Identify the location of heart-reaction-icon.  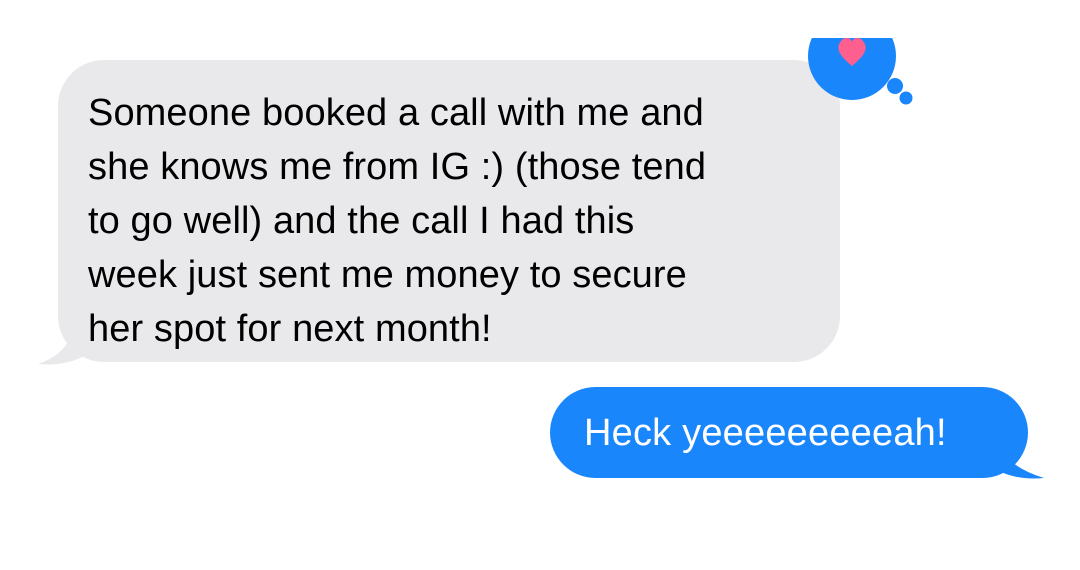
(860, 73).